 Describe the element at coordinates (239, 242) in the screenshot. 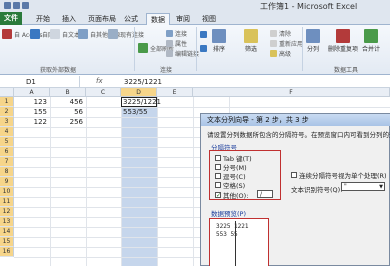

I see `data-preview: 3225 1221 553 55` at that location.